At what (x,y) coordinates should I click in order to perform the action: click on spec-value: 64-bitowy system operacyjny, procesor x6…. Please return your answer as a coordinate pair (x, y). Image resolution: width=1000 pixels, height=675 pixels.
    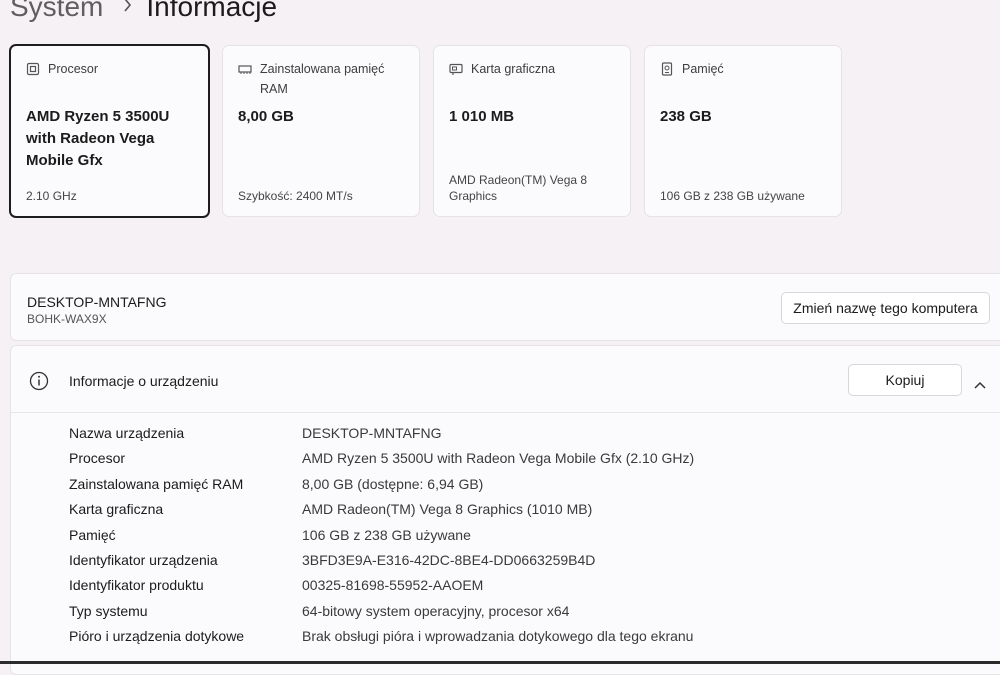
    Looking at the image, I should click on (436, 611).